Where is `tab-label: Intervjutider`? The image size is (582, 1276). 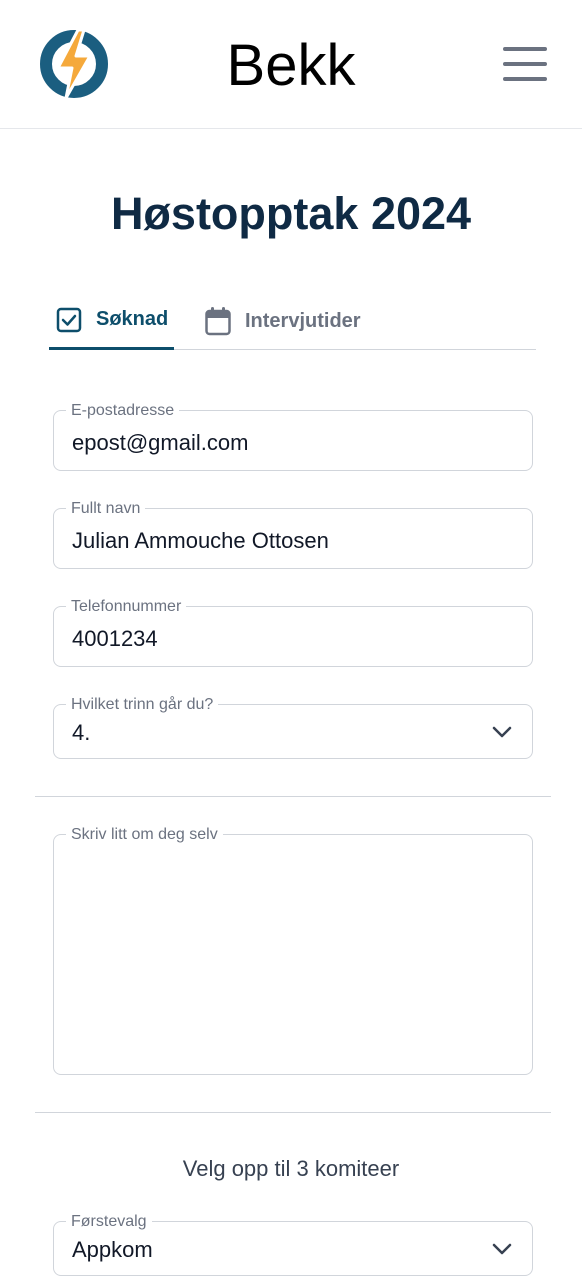
tab-label: Intervjutider is located at coordinates (303, 320).